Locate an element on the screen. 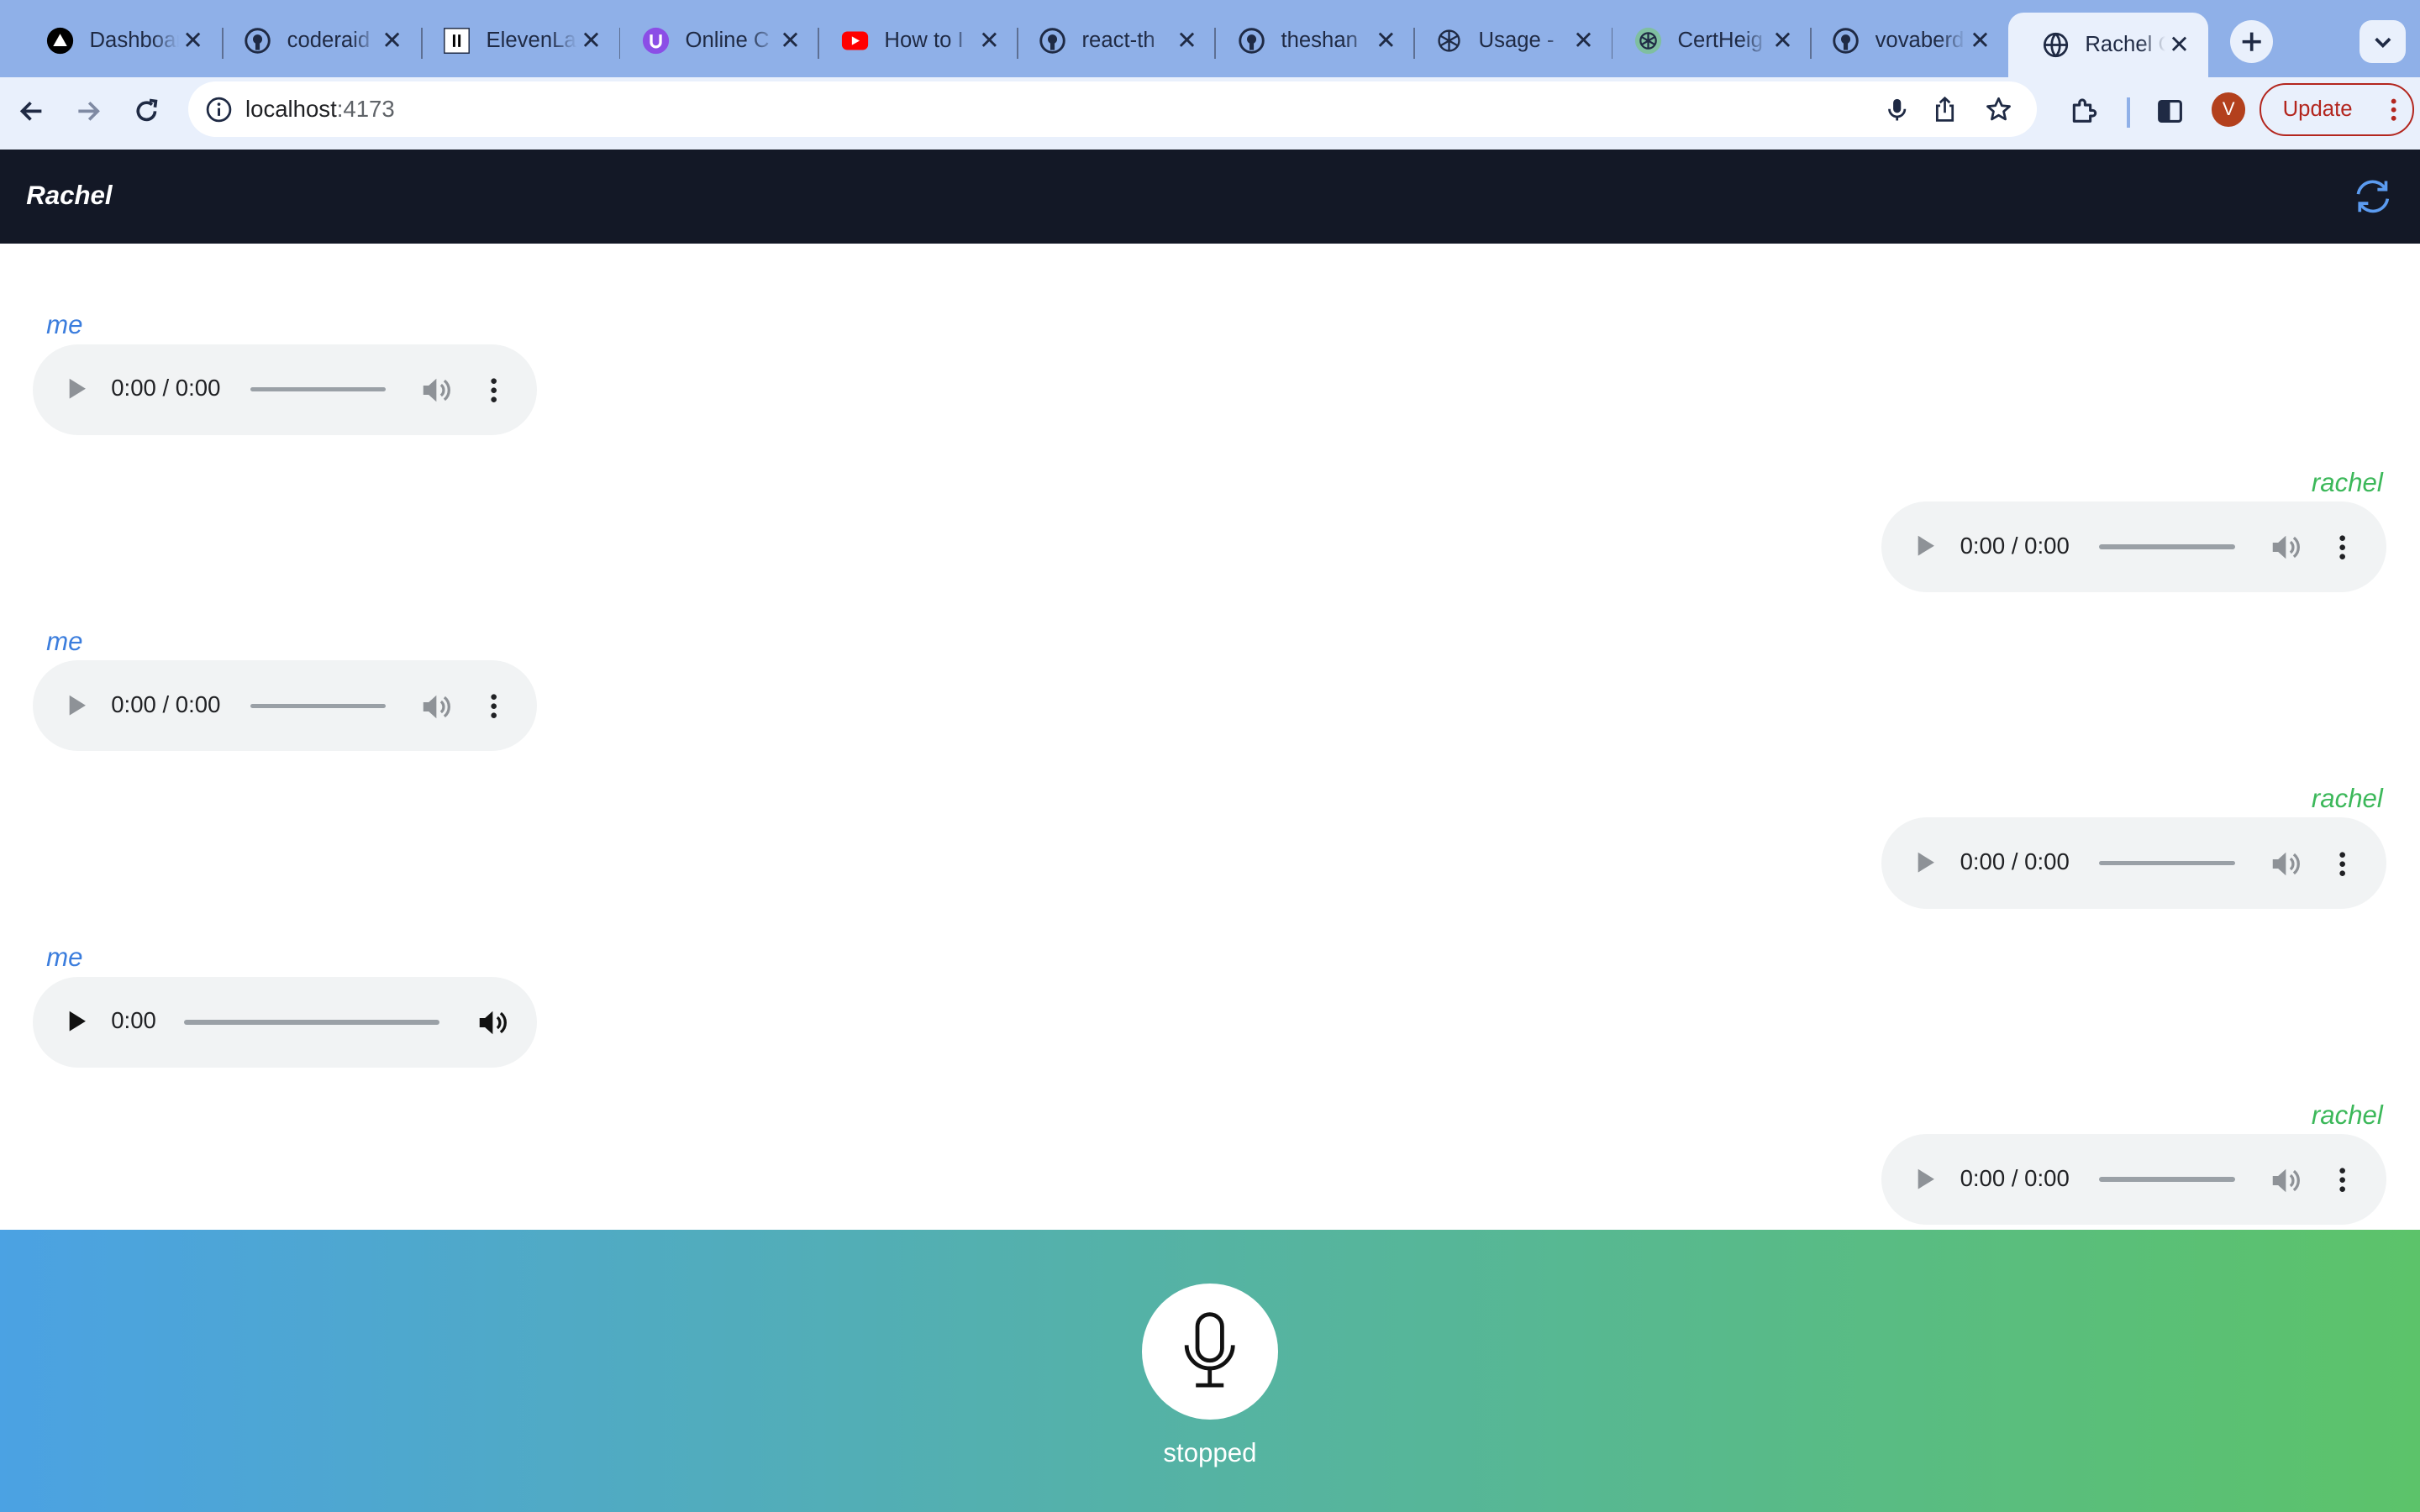 The width and height of the screenshot is (2420, 1512). update-button: Update is located at coordinates (2336, 109).